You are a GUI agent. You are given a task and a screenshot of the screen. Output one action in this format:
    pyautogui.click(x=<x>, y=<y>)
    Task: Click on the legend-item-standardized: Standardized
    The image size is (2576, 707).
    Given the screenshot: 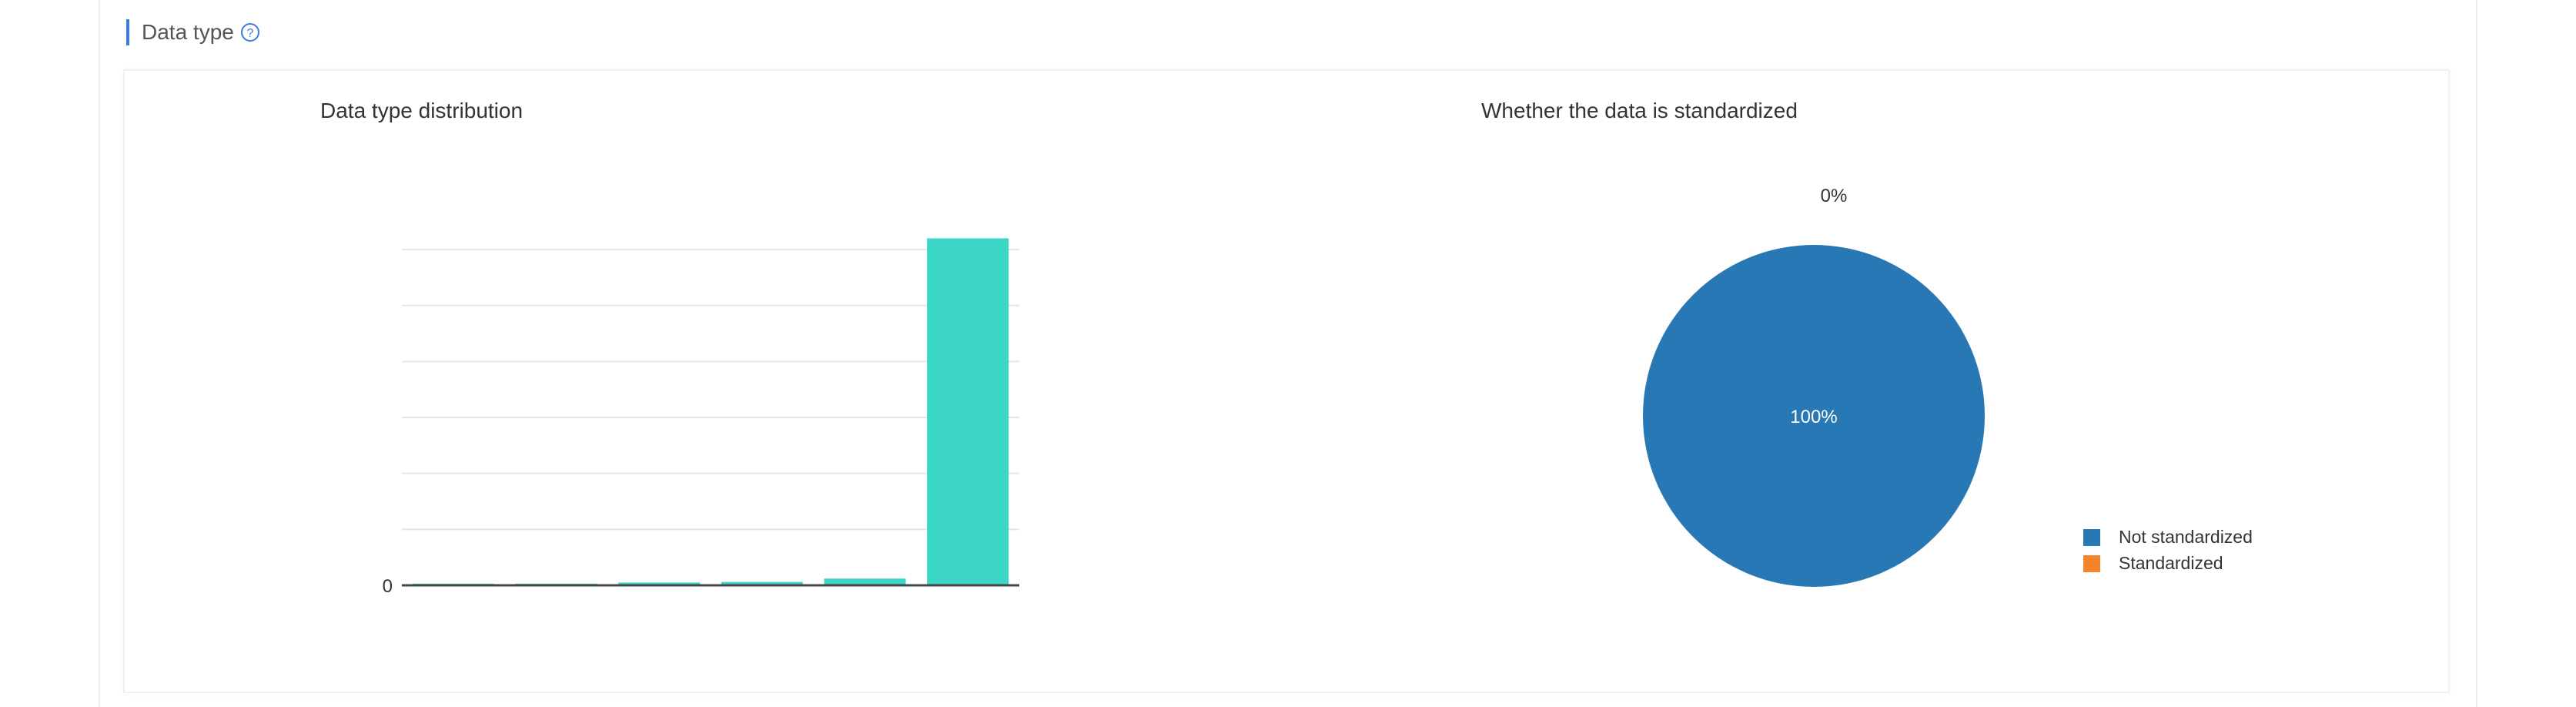 What is the action you would take?
    pyautogui.click(x=2153, y=563)
    